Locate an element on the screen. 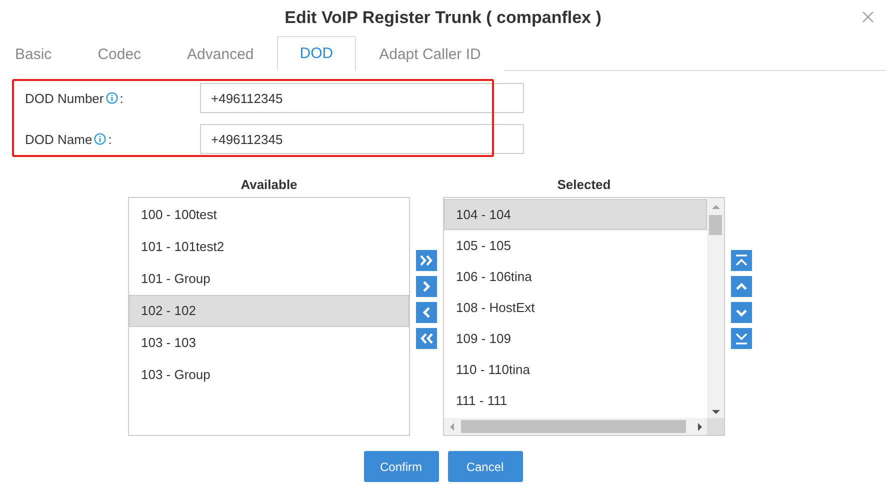 The height and width of the screenshot is (501, 886). dialog-button: Confirm is located at coordinates (401, 466).